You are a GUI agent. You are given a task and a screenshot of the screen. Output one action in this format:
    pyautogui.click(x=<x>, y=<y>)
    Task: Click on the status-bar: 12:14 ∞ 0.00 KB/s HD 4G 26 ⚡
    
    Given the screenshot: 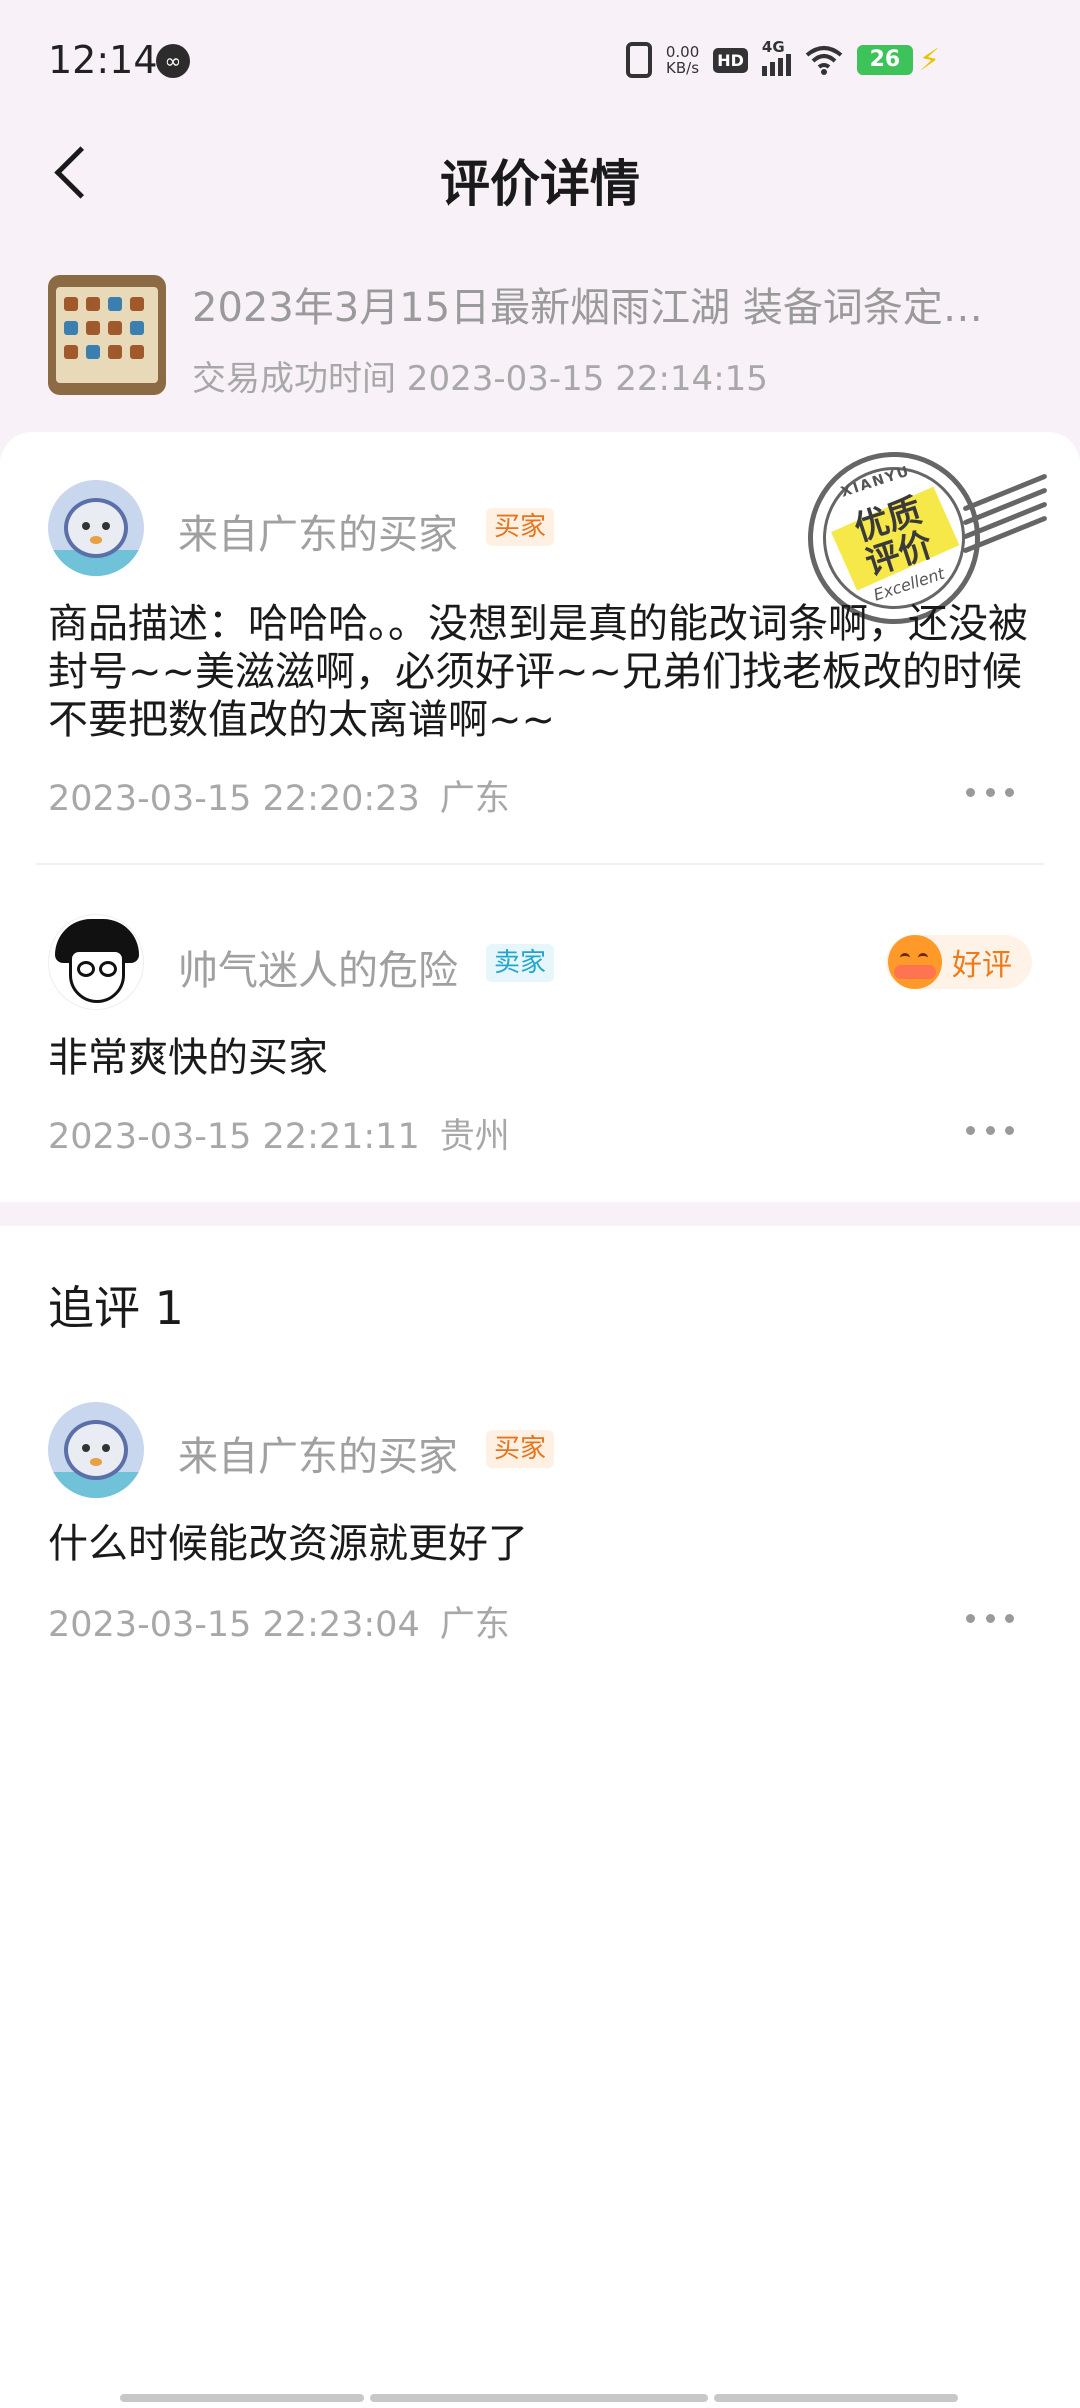 What is the action you would take?
    pyautogui.click(x=540, y=60)
    